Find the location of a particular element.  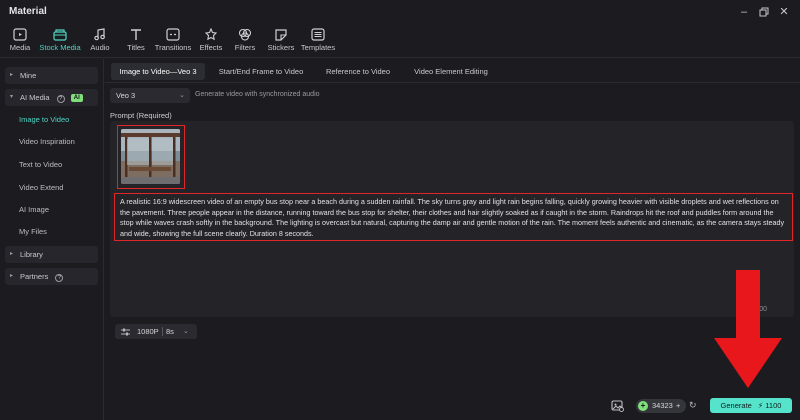

stickers-icon is located at coordinates (281, 35).